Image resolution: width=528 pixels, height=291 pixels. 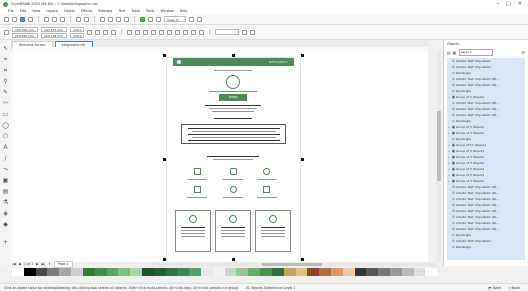 I want to click on layer-manager-icon: ▦, so click(x=455, y=52).